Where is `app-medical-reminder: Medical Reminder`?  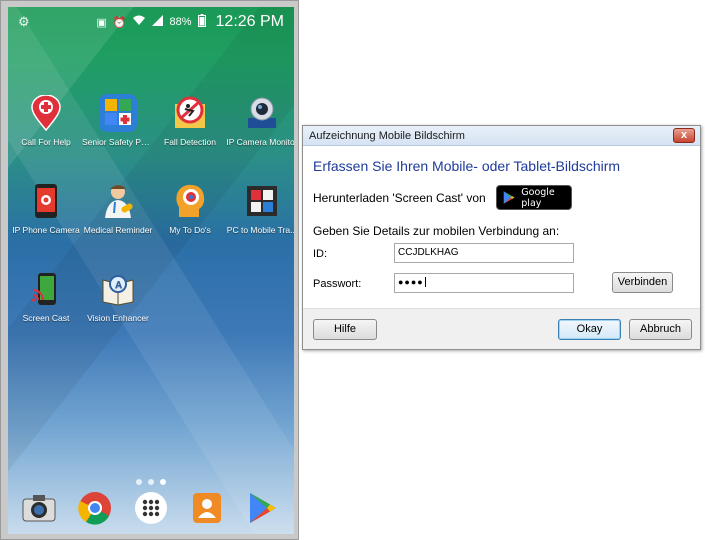 app-medical-reminder: Medical Reminder is located at coordinates (118, 208).